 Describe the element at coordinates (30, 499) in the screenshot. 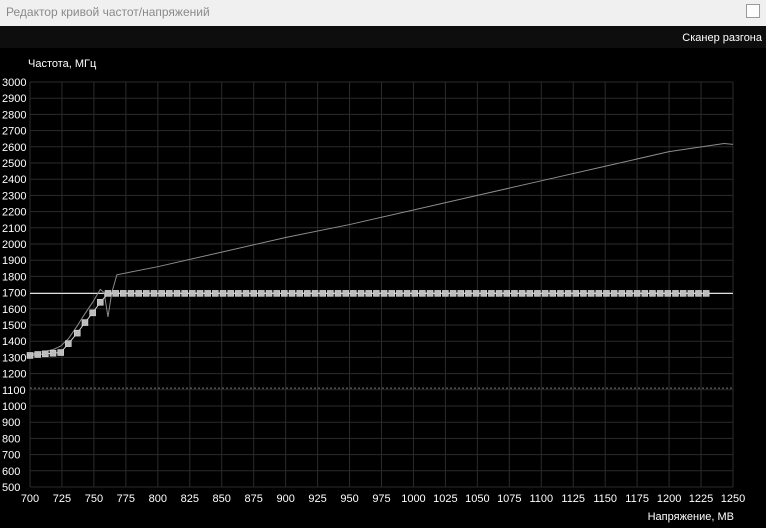

I see `x-tick-label: 700` at that location.